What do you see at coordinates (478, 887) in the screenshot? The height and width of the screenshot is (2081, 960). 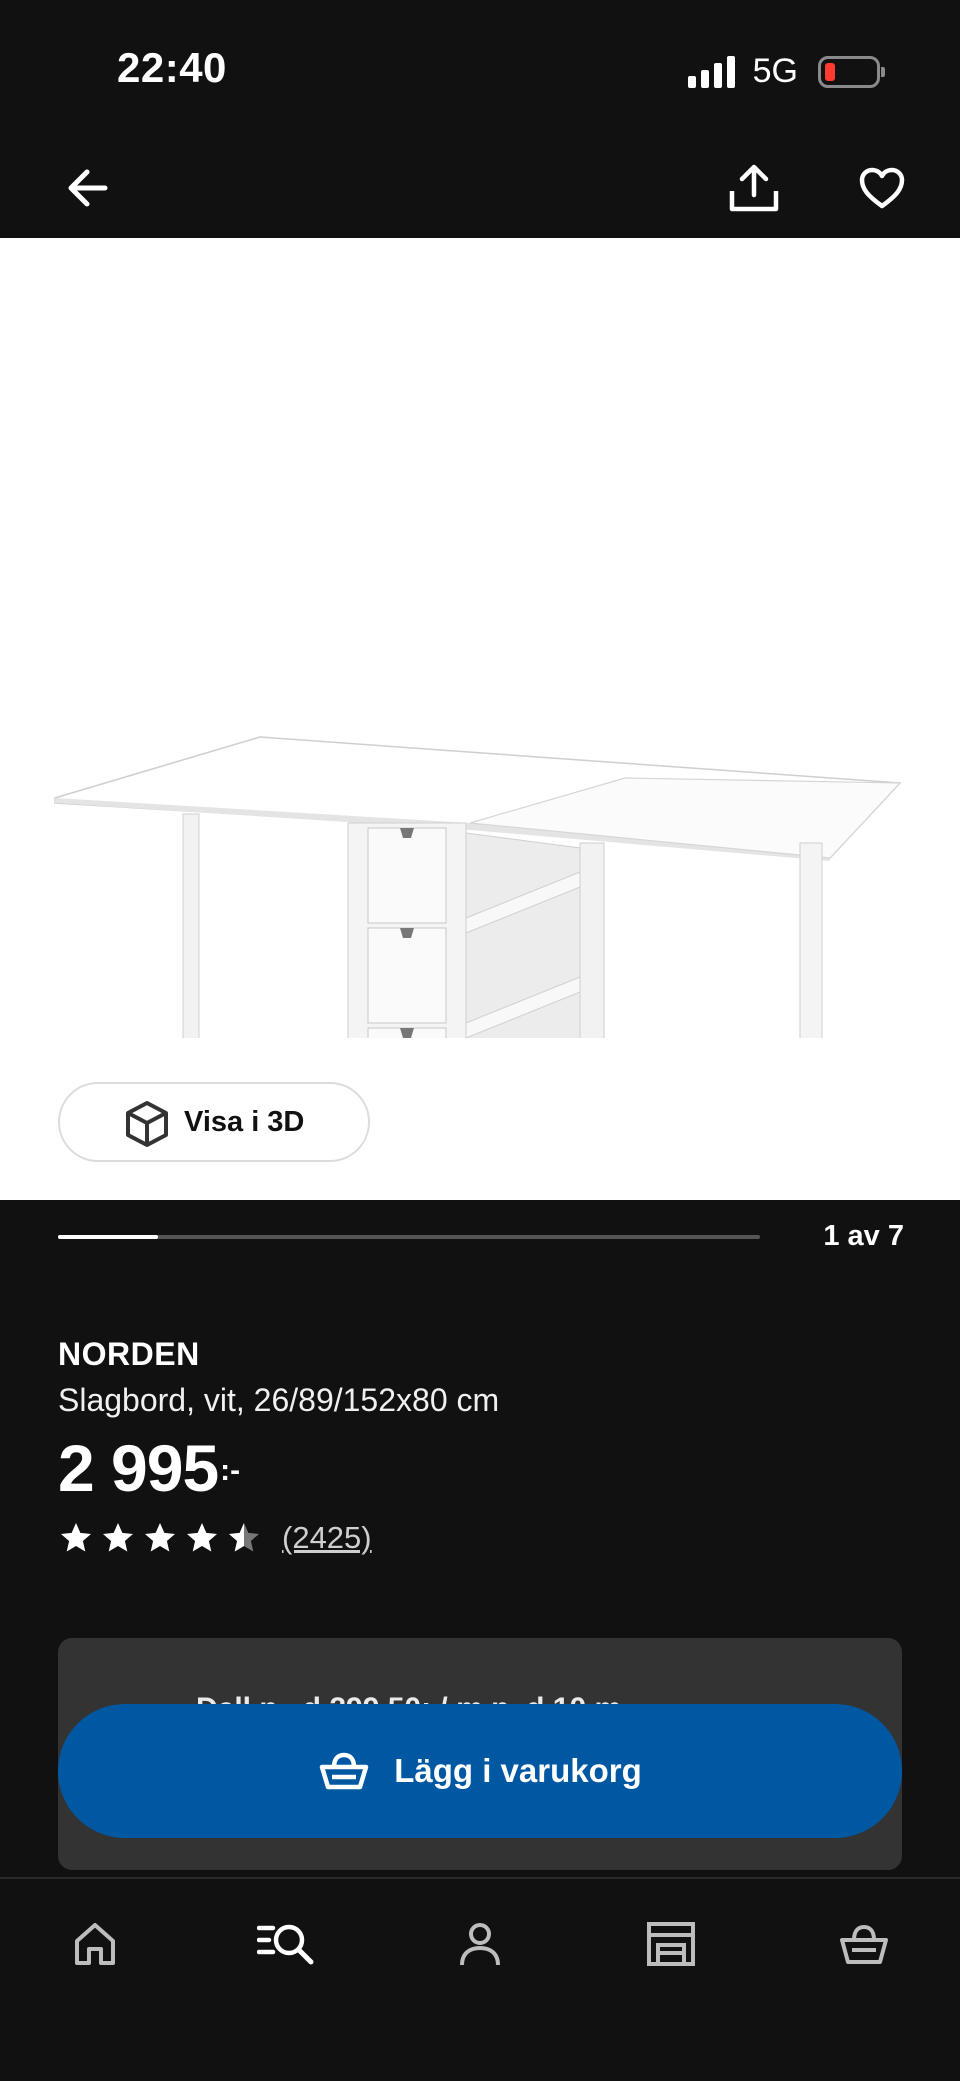 I see `product-image` at bounding box center [478, 887].